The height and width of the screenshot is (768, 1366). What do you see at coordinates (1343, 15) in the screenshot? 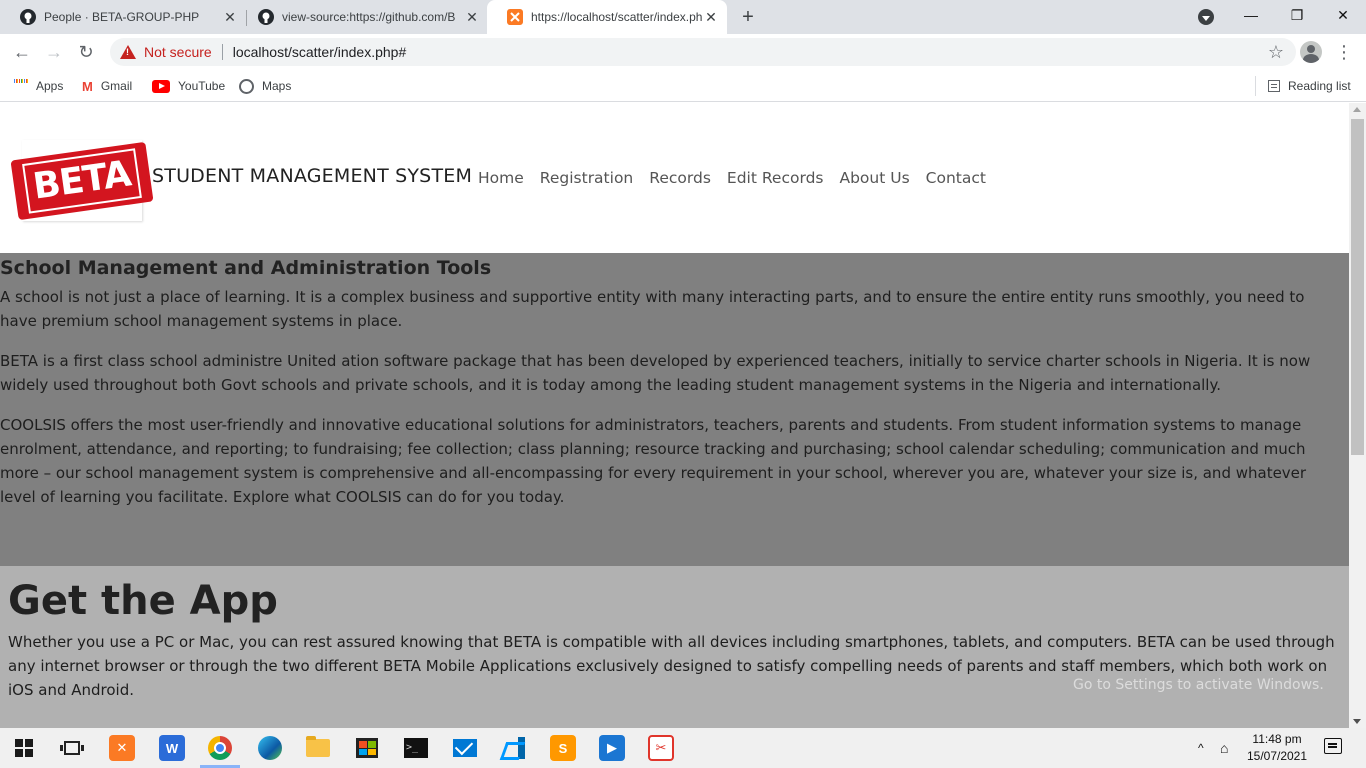
I see `close-window-button: ✕` at bounding box center [1343, 15].